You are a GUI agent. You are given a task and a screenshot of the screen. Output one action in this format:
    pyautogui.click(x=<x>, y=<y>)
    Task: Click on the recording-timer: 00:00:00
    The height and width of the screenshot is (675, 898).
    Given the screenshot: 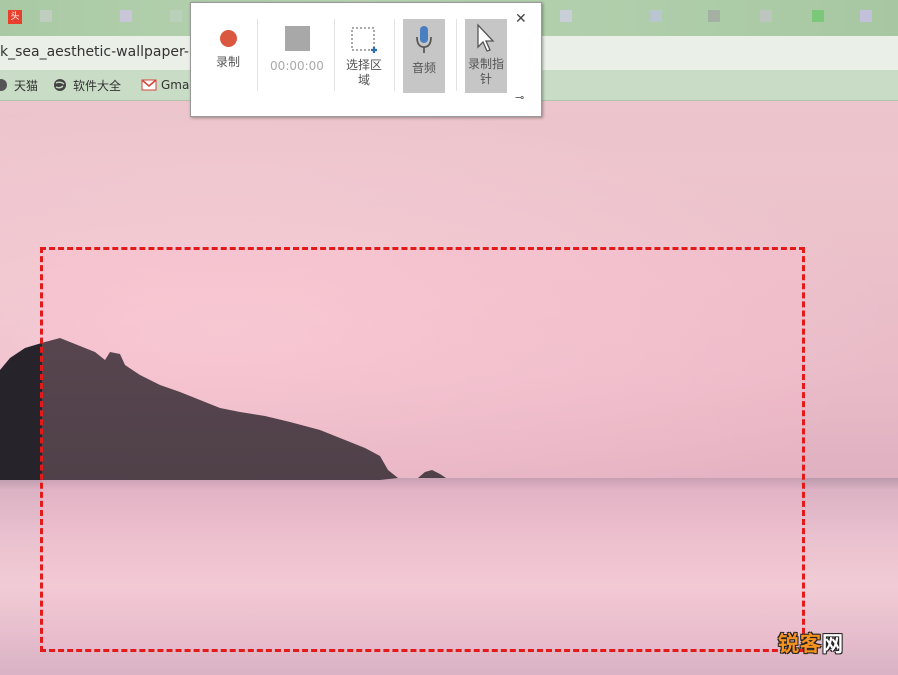 What is the action you would take?
    pyautogui.click(x=297, y=66)
    